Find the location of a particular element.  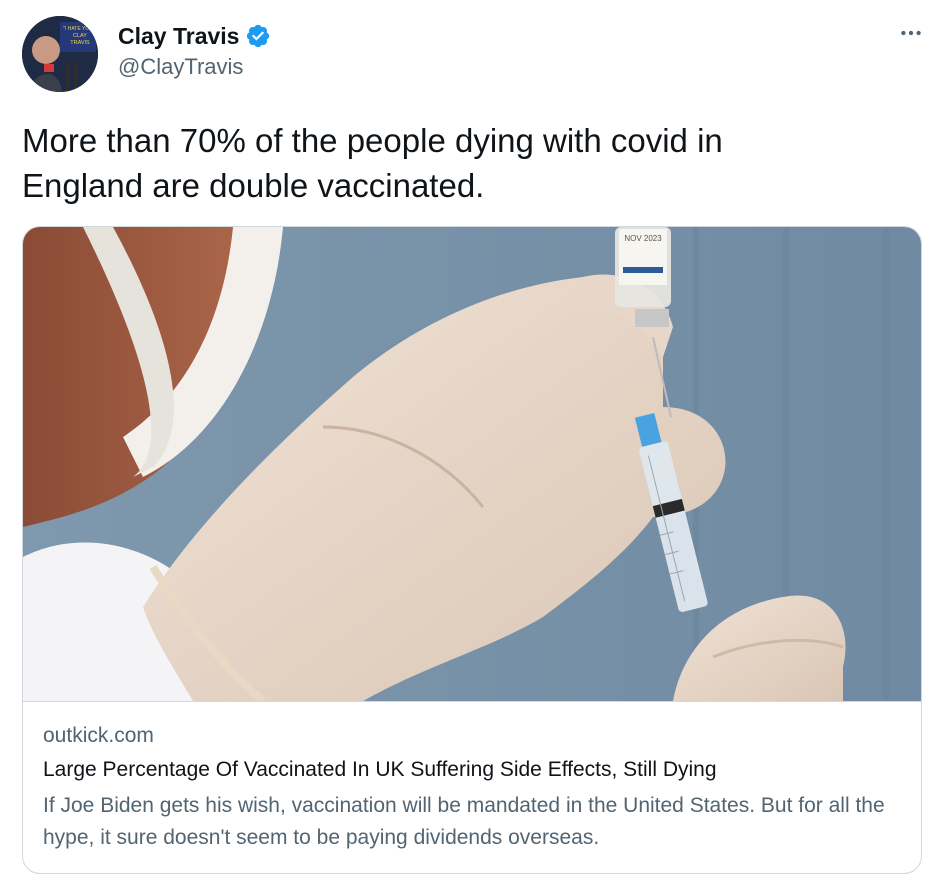

avatar-sign-text: "I HATE YOU is located at coordinates (78, 29).